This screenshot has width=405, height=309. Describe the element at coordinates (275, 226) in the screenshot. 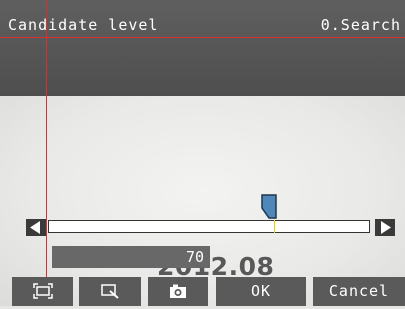

I see `slider-marker` at that location.